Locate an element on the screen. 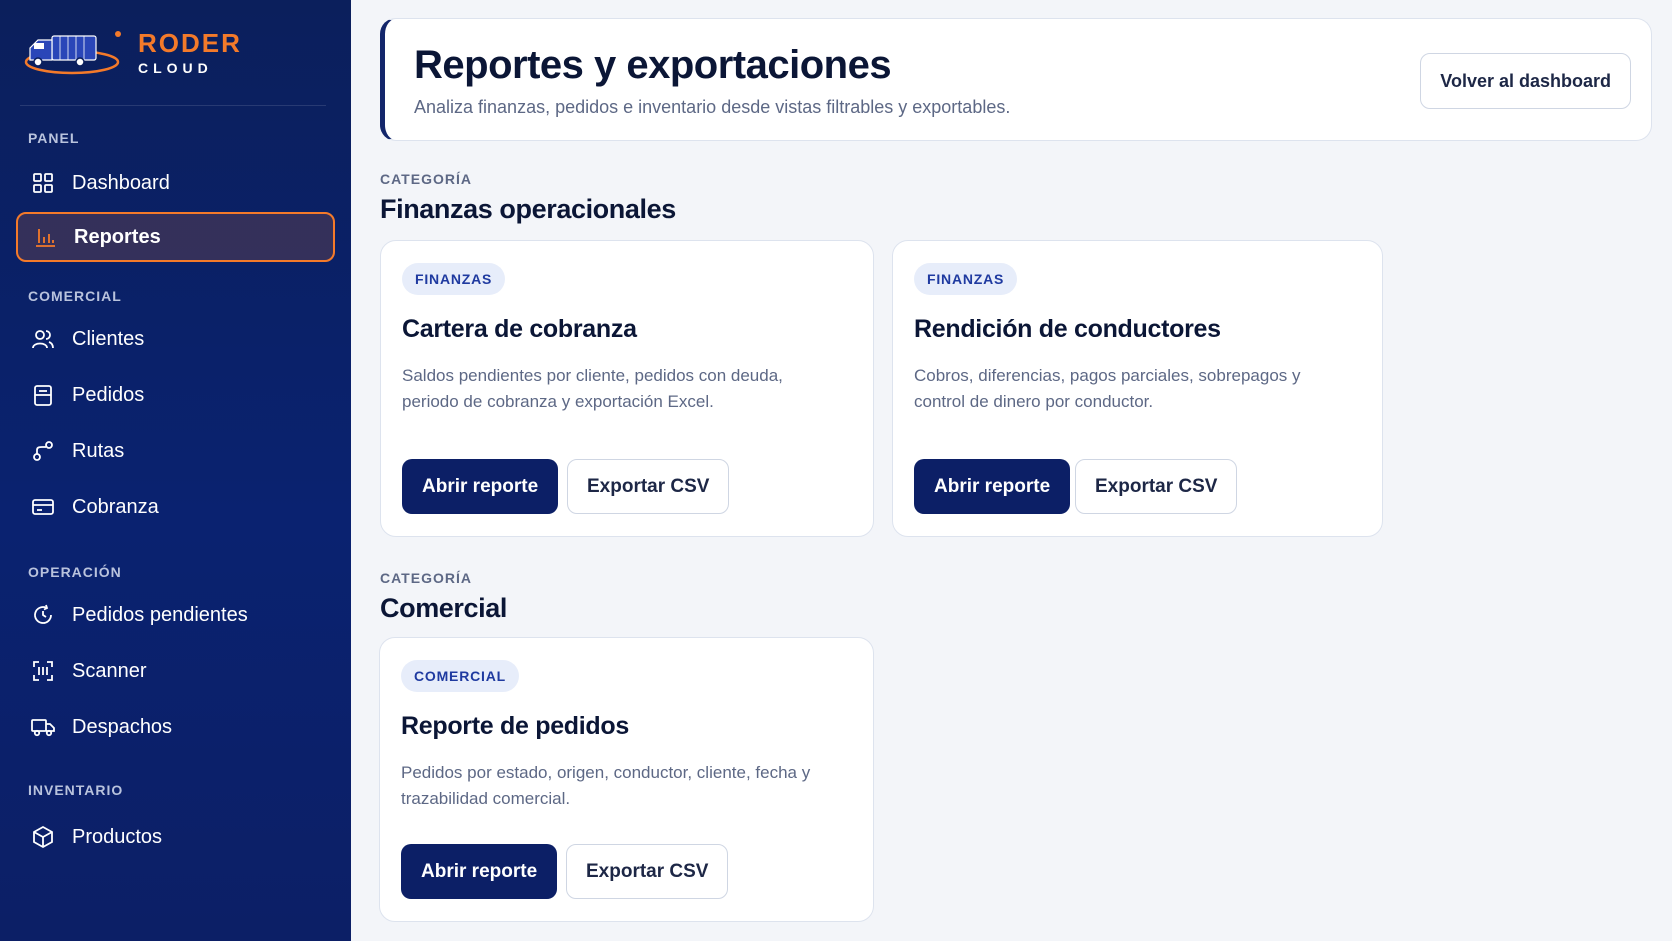 This screenshot has width=1672, height=941. sidebar-item-scanner: Scanner is located at coordinates (175, 671).